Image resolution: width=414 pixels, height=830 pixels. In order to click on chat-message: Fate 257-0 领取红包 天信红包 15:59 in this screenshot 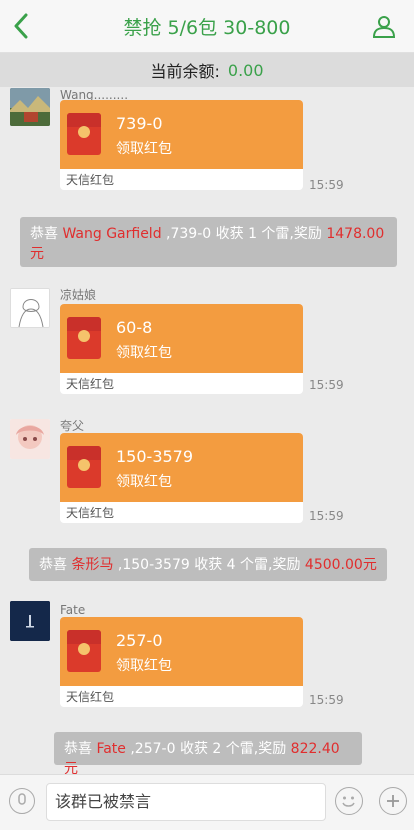, I will do `click(207, 656)`.